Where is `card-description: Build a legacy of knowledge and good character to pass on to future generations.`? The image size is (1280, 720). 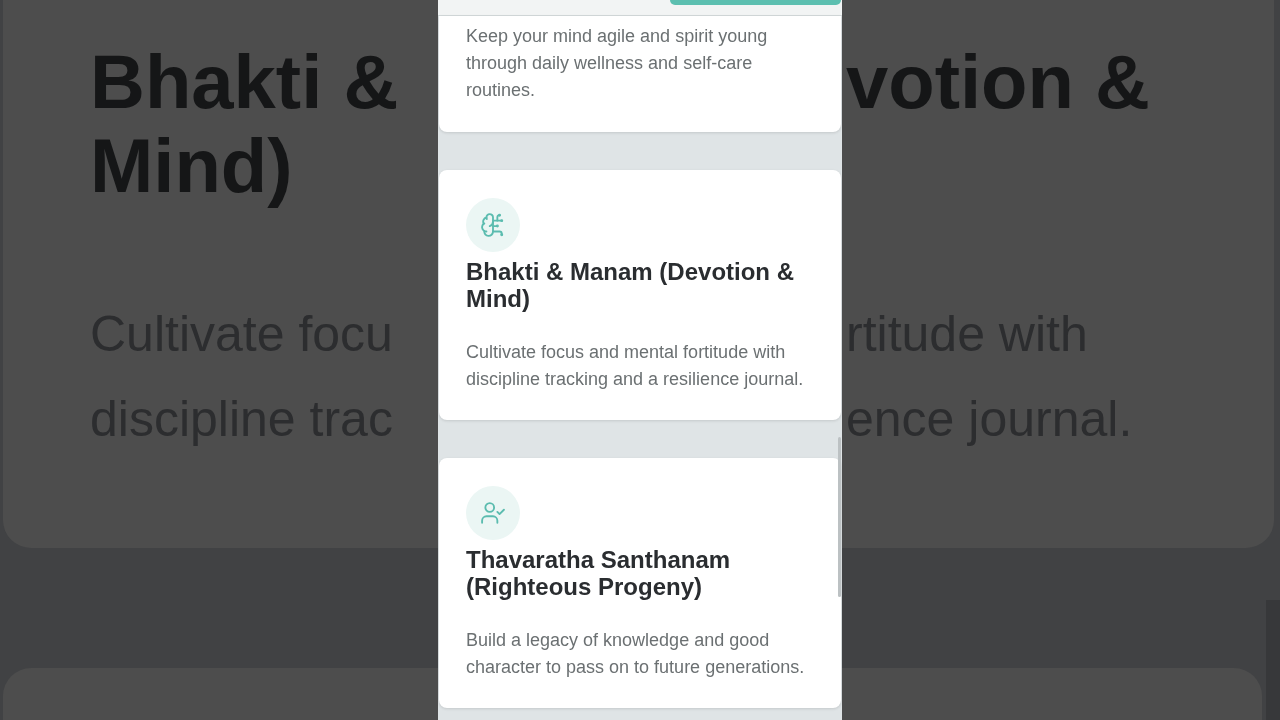 card-description: Build a legacy of knowledge and good character to pass on to future generations. is located at coordinates (636, 654).